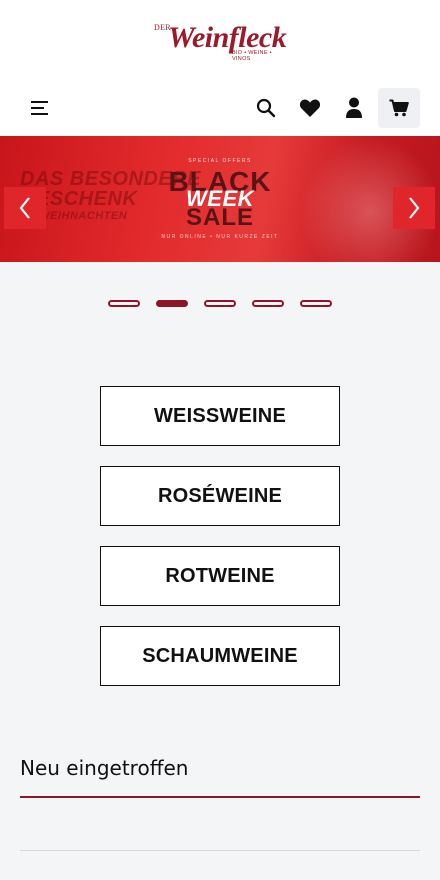 This screenshot has height=880, width=440. I want to click on carousel-next-button, so click(414, 208).